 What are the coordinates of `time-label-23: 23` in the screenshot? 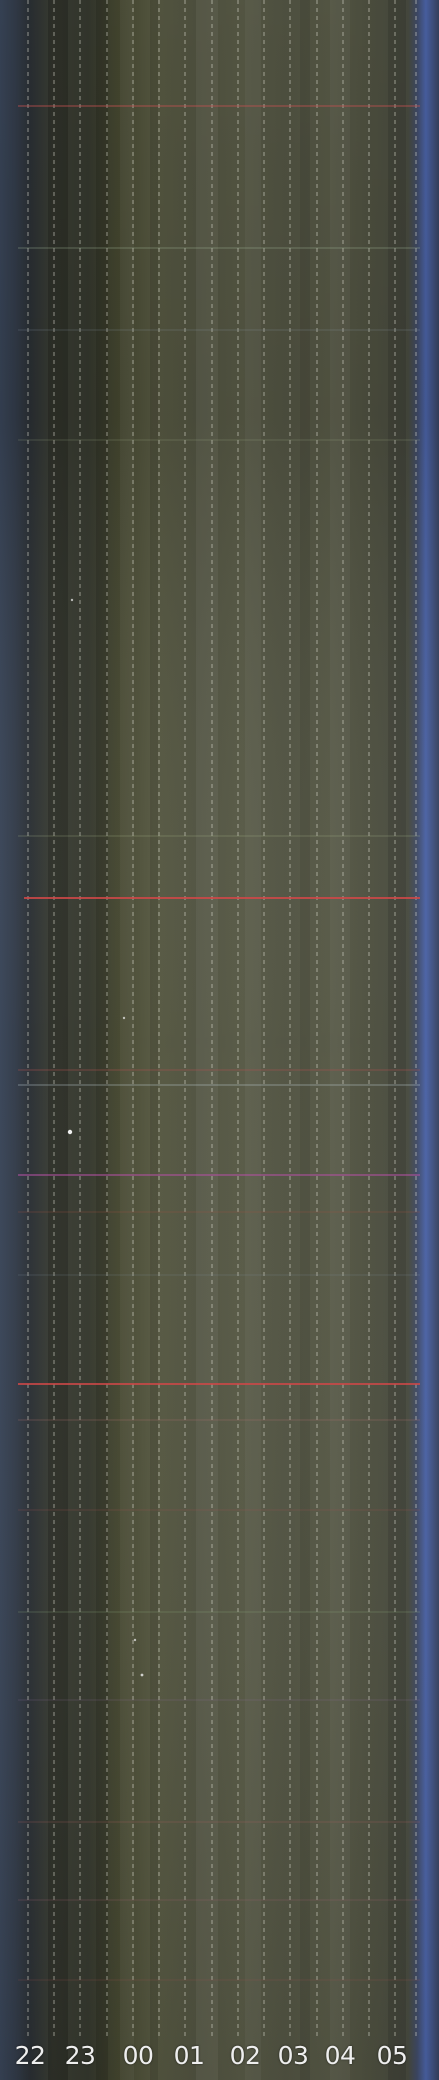 It's located at (80, 2055).